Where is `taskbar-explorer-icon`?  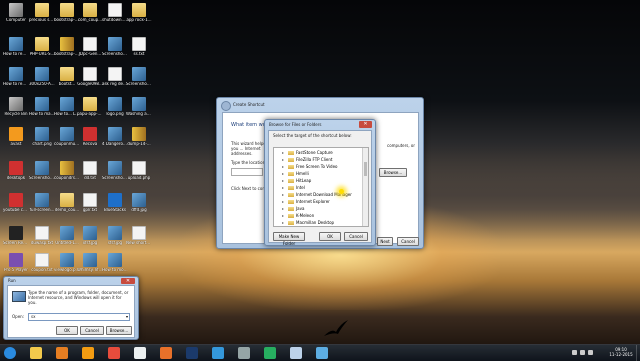
taskbar-explorer-icon is located at coordinates (36, 353).